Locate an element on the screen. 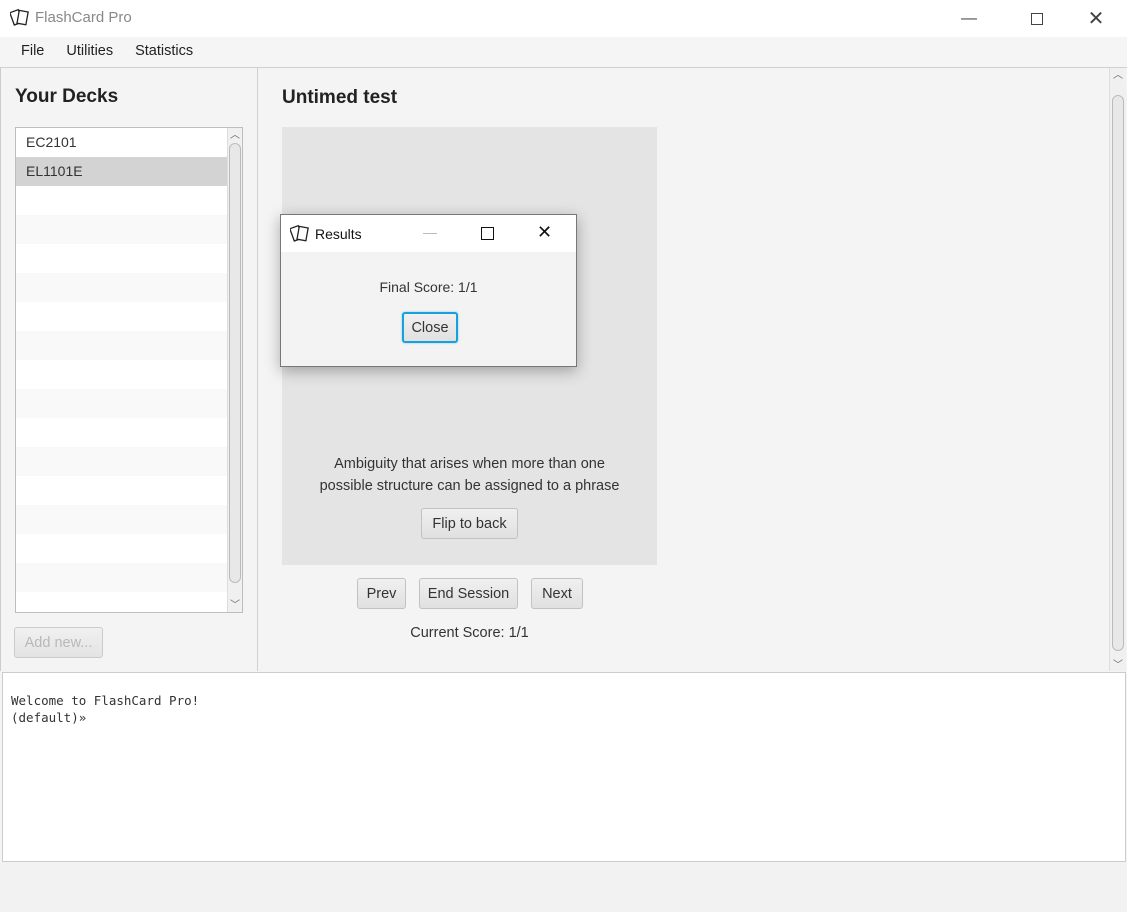  dialog-title-bar: Results ✕ is located at coordinates (428, 233).